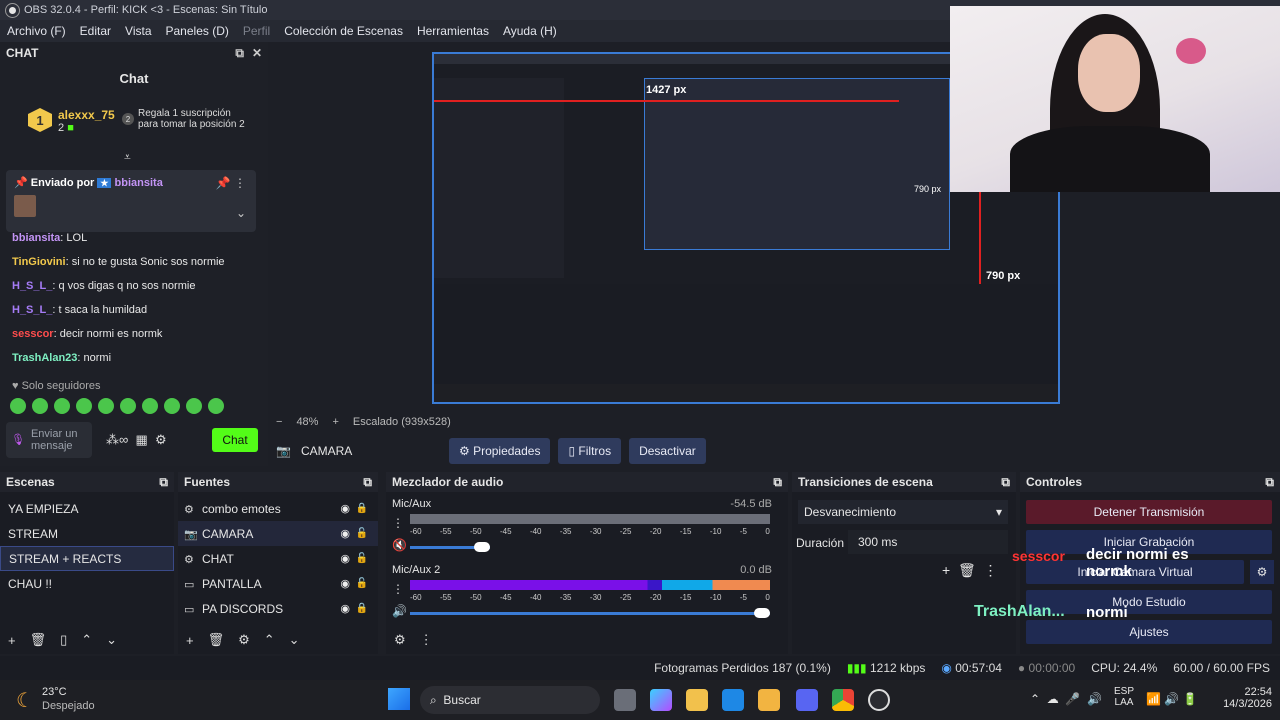  I want to click on tray-icons: ⌃ ☁ 🎤 🔊, so click(1066, 699).